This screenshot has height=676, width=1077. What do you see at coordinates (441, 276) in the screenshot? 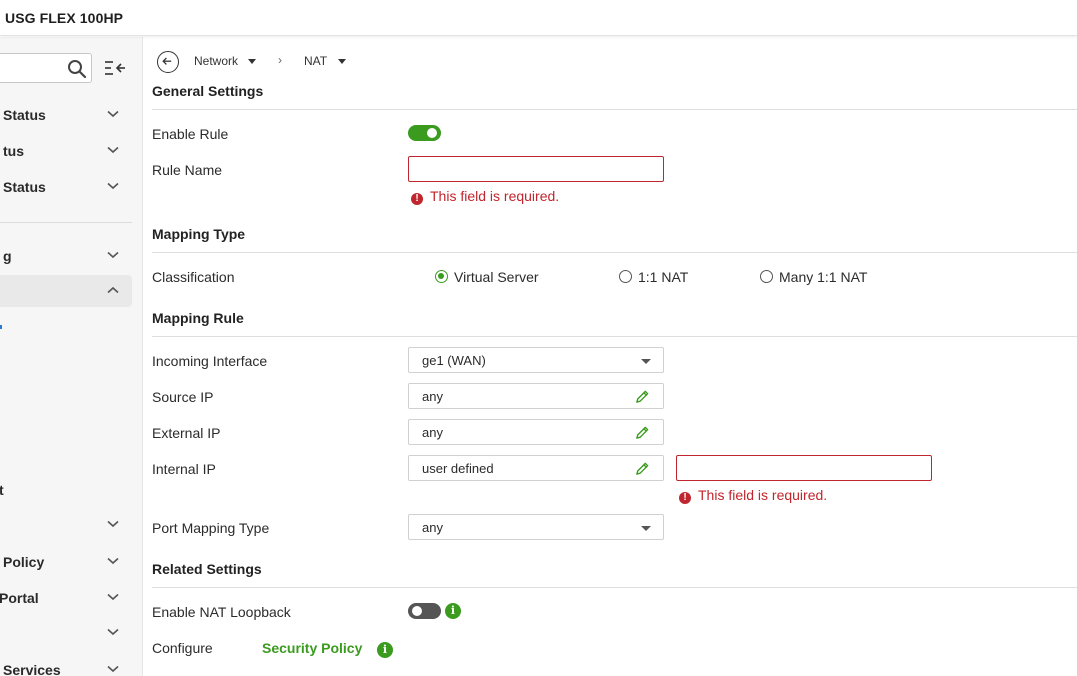
I see `radio-checked-icon` at bounding box center [441, 276].